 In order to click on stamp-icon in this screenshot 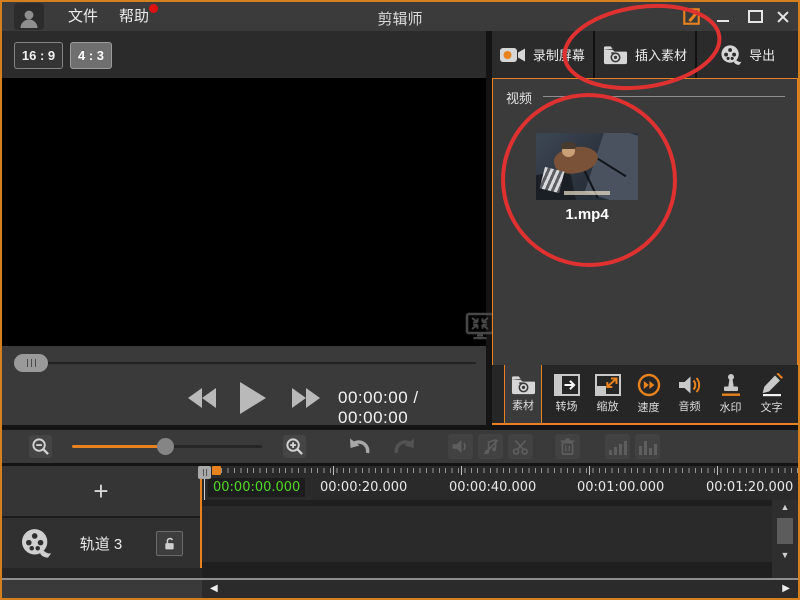, I will do `click(731, 385)`.